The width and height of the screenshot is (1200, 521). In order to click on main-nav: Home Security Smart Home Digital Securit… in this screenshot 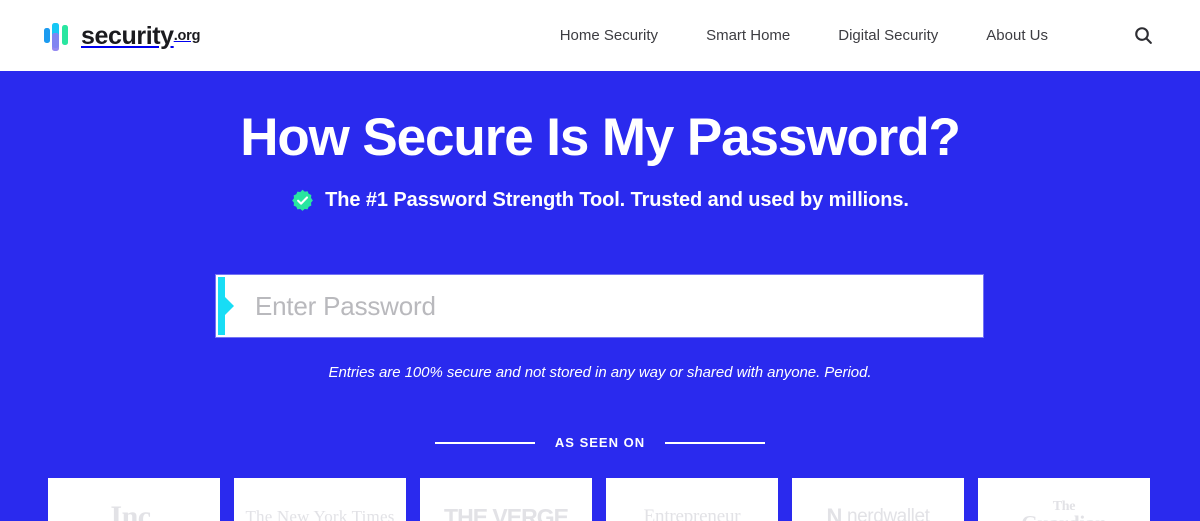, I will do `click(804, 35)`.